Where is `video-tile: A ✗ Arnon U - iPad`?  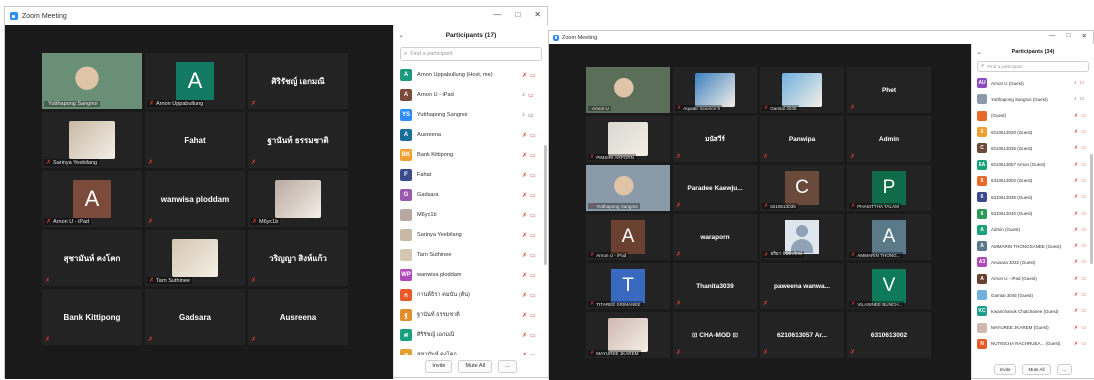
video-tile: A ✗ Arnon U - iPad is located at coordinates (628, 237).